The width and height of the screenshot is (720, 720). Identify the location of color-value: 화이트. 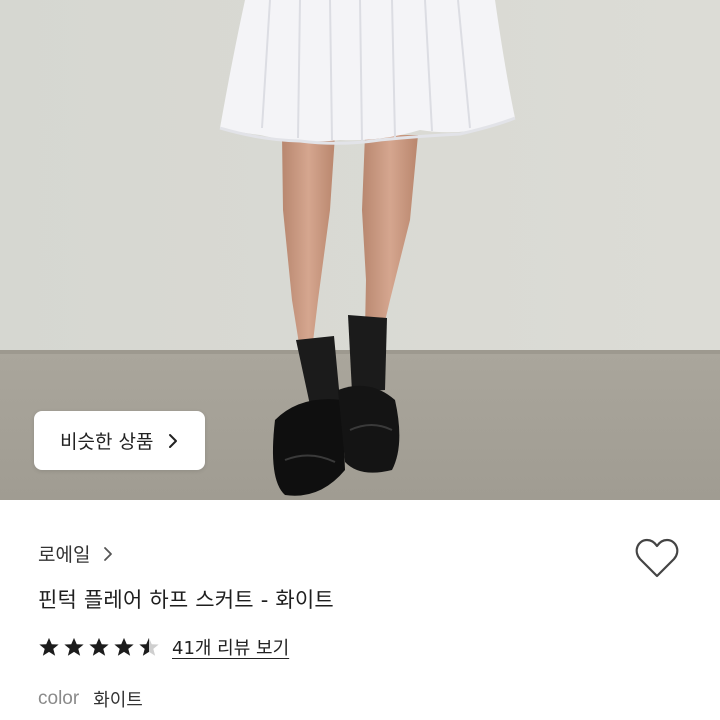
(118, 700).